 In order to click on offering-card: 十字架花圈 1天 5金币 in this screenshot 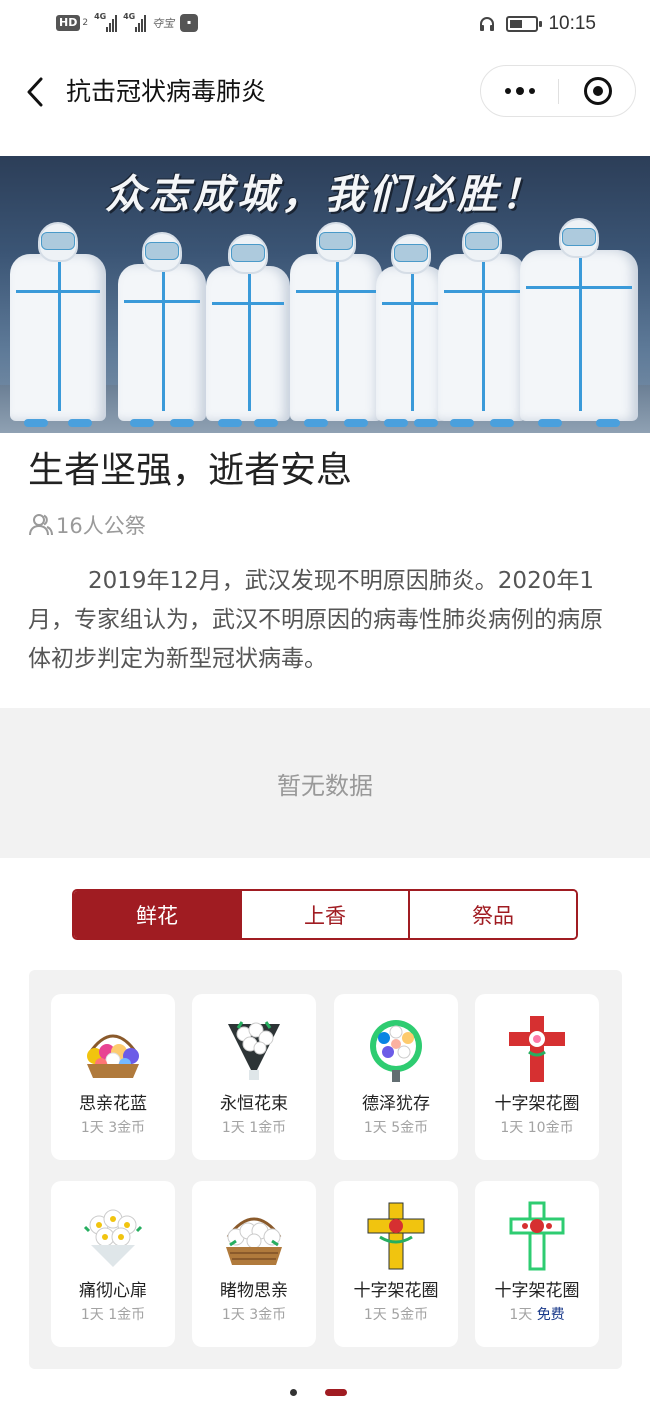, I will do `click(396, 1264)`.